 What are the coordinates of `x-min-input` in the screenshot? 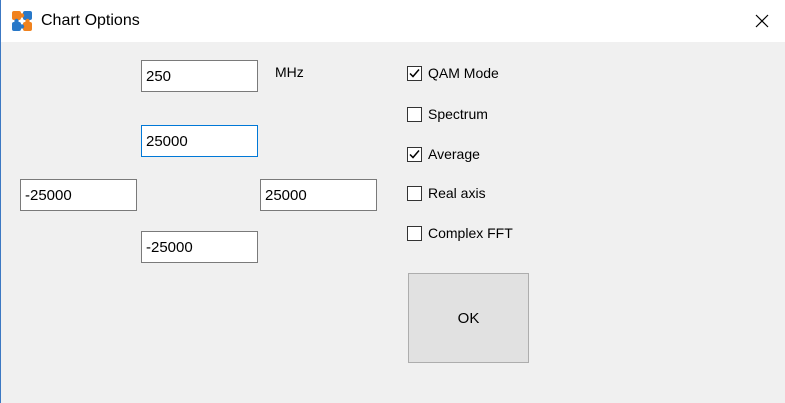 It's located at (78, 195).